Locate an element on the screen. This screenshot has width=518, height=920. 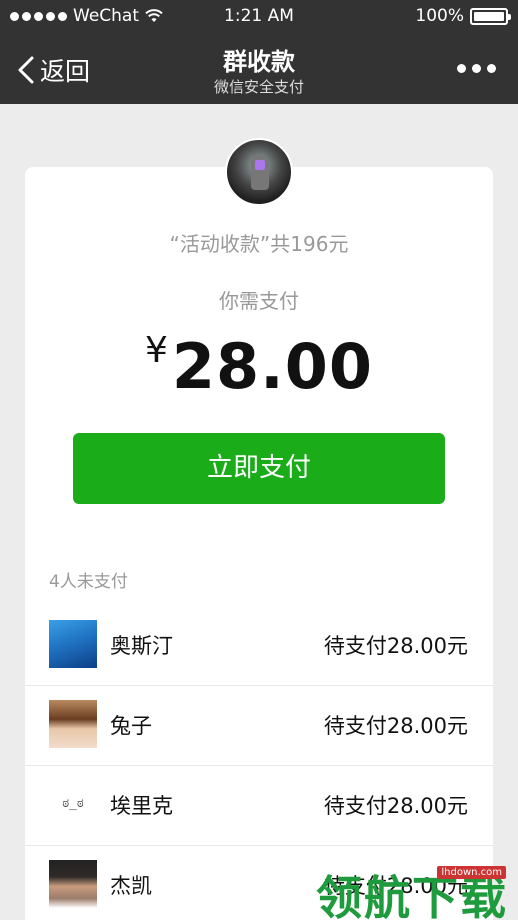
member-row: 奥斯汀 待支付28.00元 is located at coordinates (259, 646).